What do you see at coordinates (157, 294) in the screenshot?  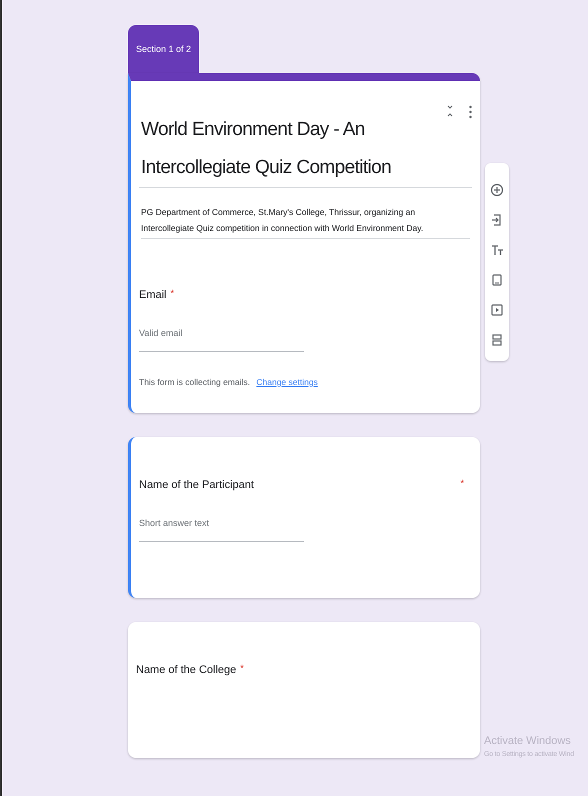 I see `email-label: Email *` at bounding box center [157, 294].